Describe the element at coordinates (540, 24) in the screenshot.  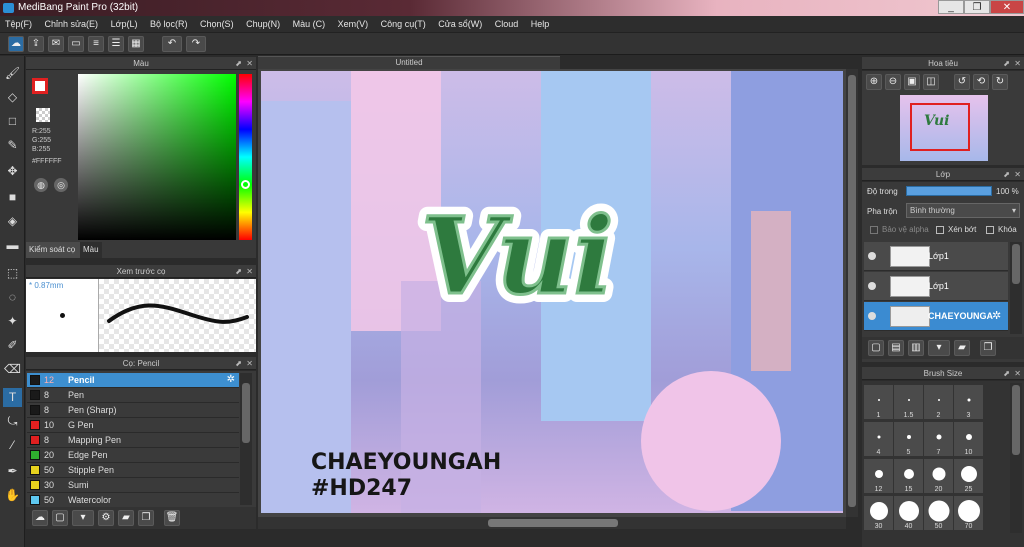
I see `menu-help: Help` at that location.